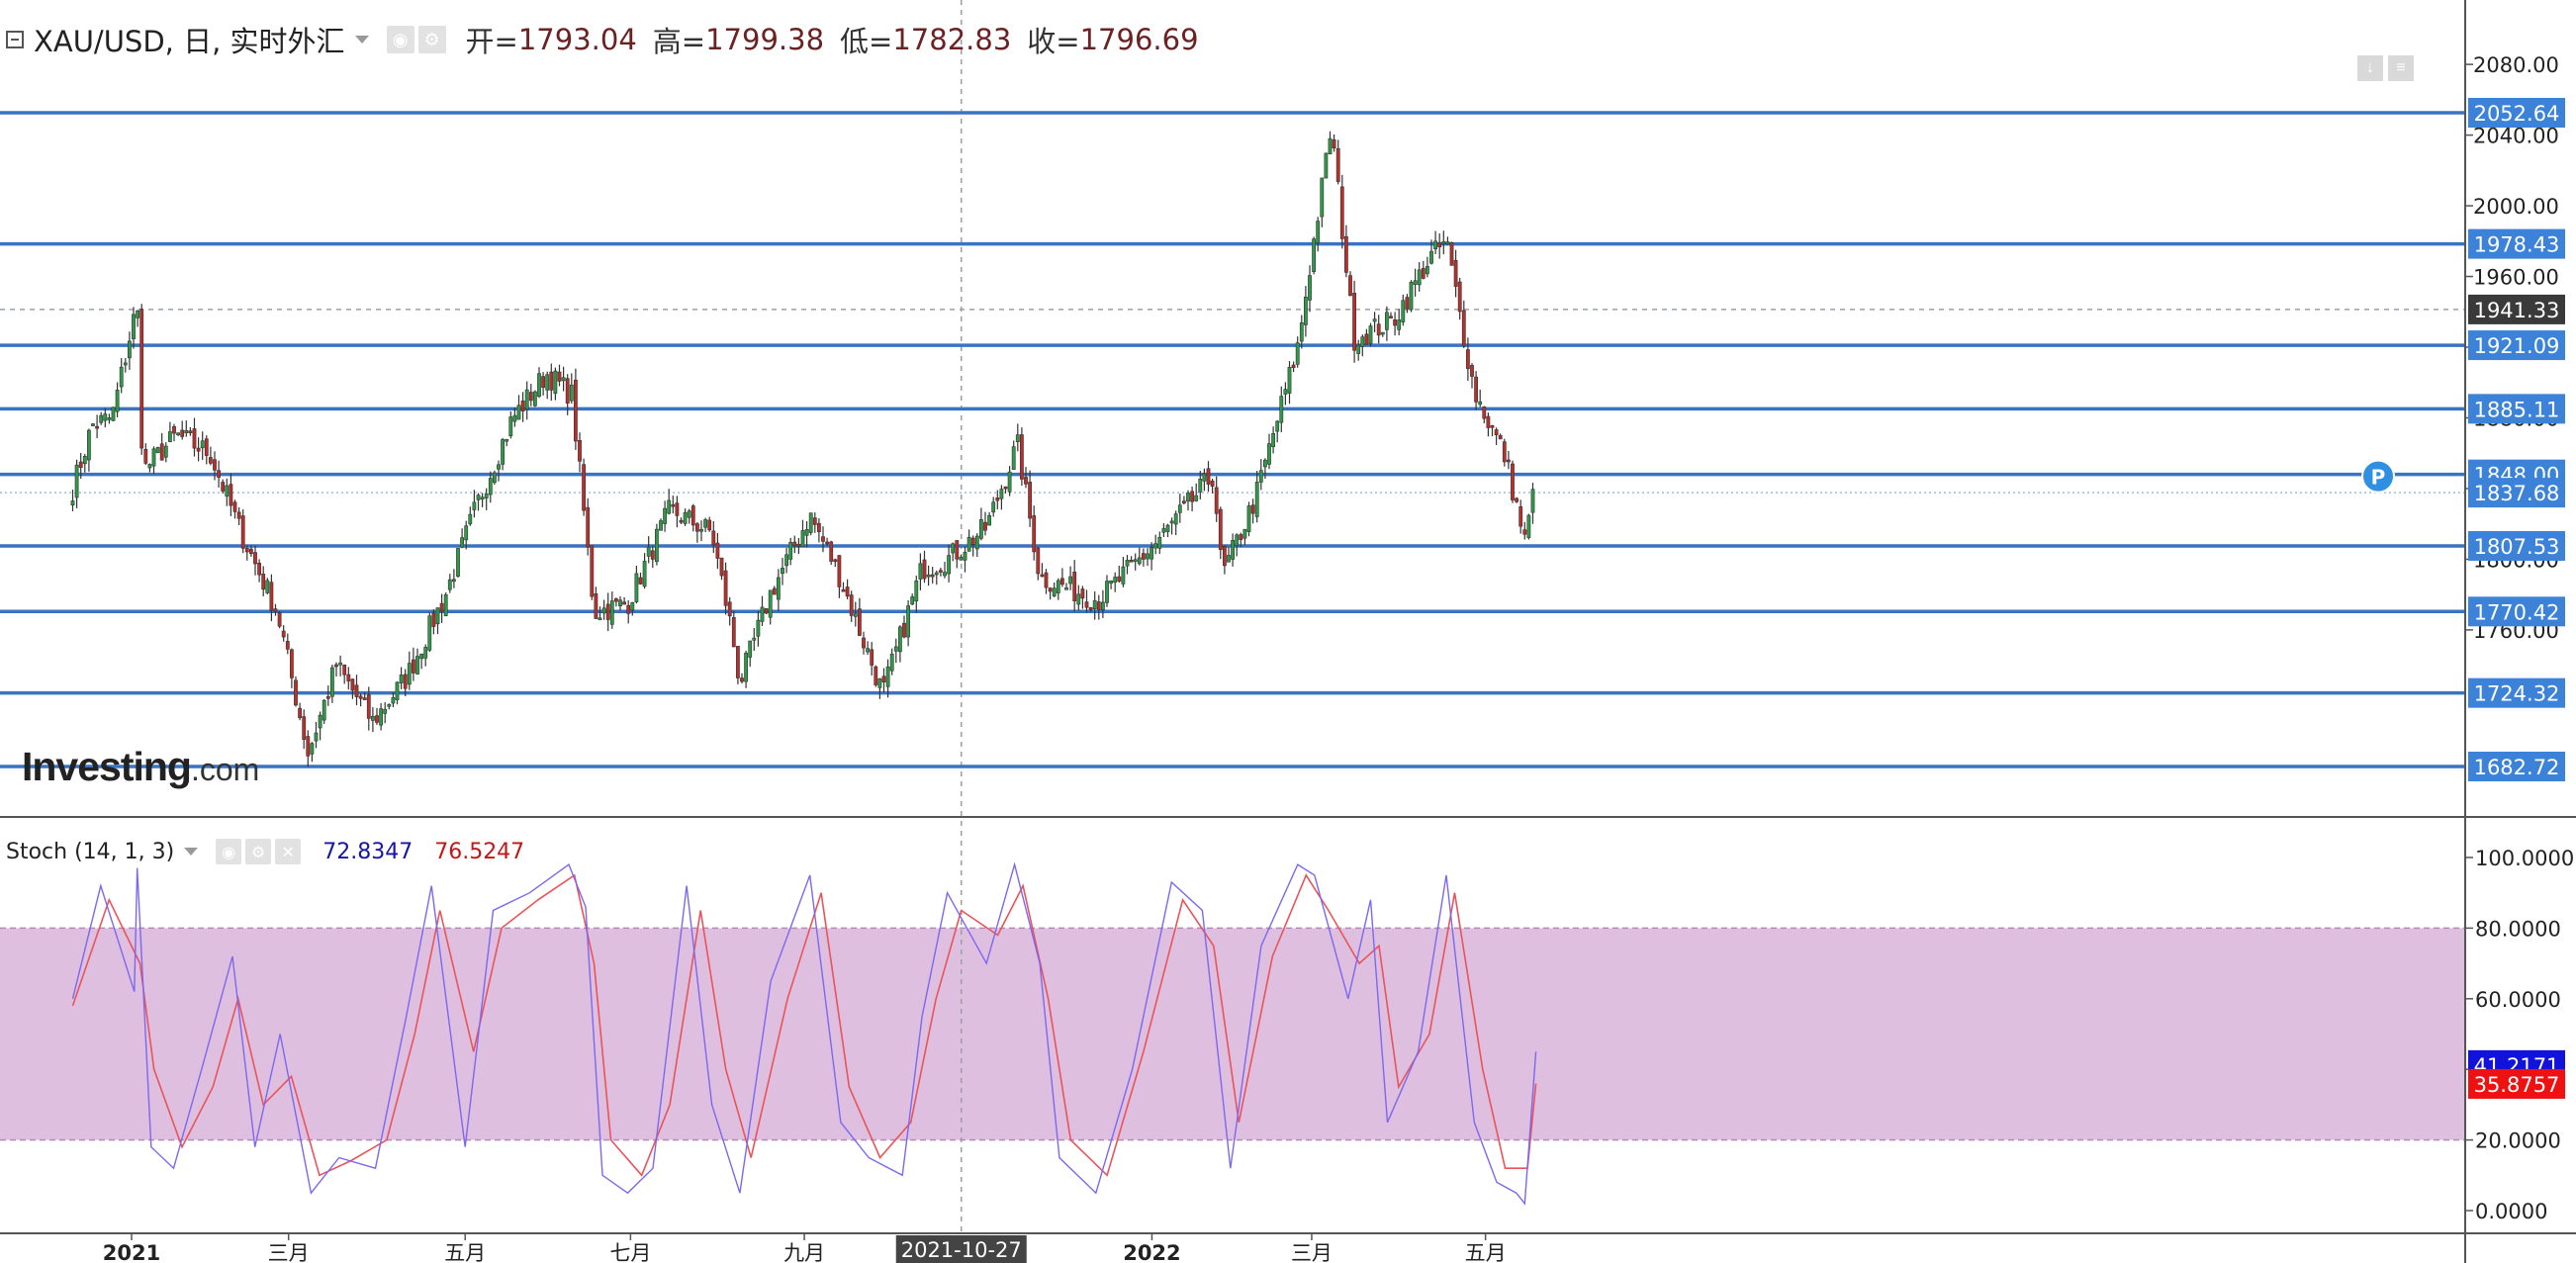 This screenshot has width=2576, height=1263. I want to click on stoch-name: Stoch (14, 1, 3), so click(90, 852).